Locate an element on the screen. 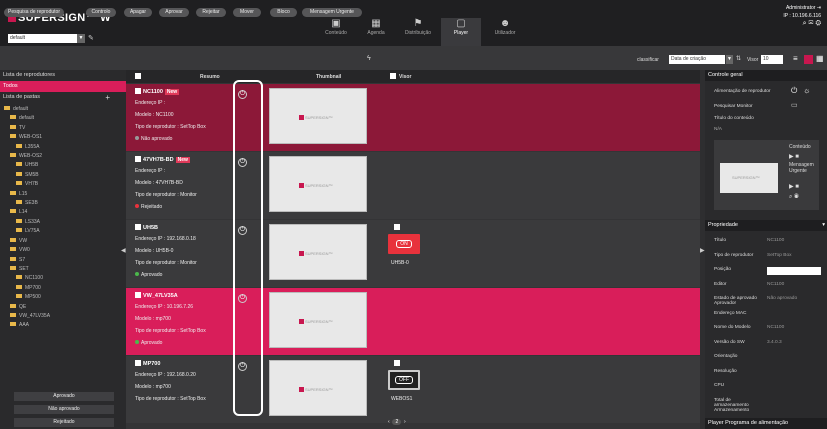  folder-item: SM5B is located at coordinates (63, 175).